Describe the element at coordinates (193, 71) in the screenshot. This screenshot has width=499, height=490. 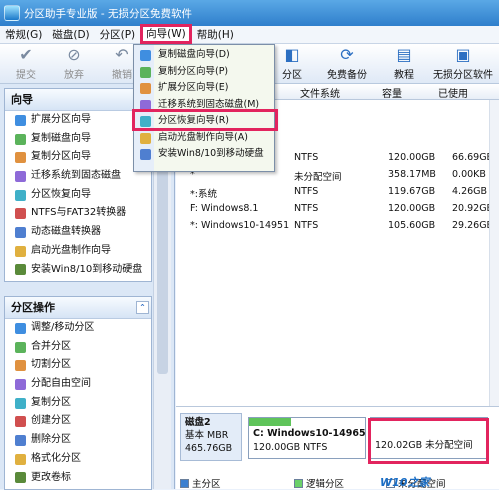
I see `wizard-menu-item-label: 复制分区向导(P)` at that location.